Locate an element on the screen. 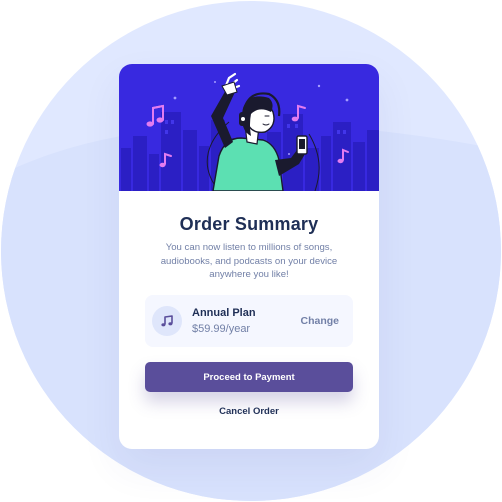 The height and width of the screenshot is (502, 502). hero-illustration is located at coordinates (249, 127).